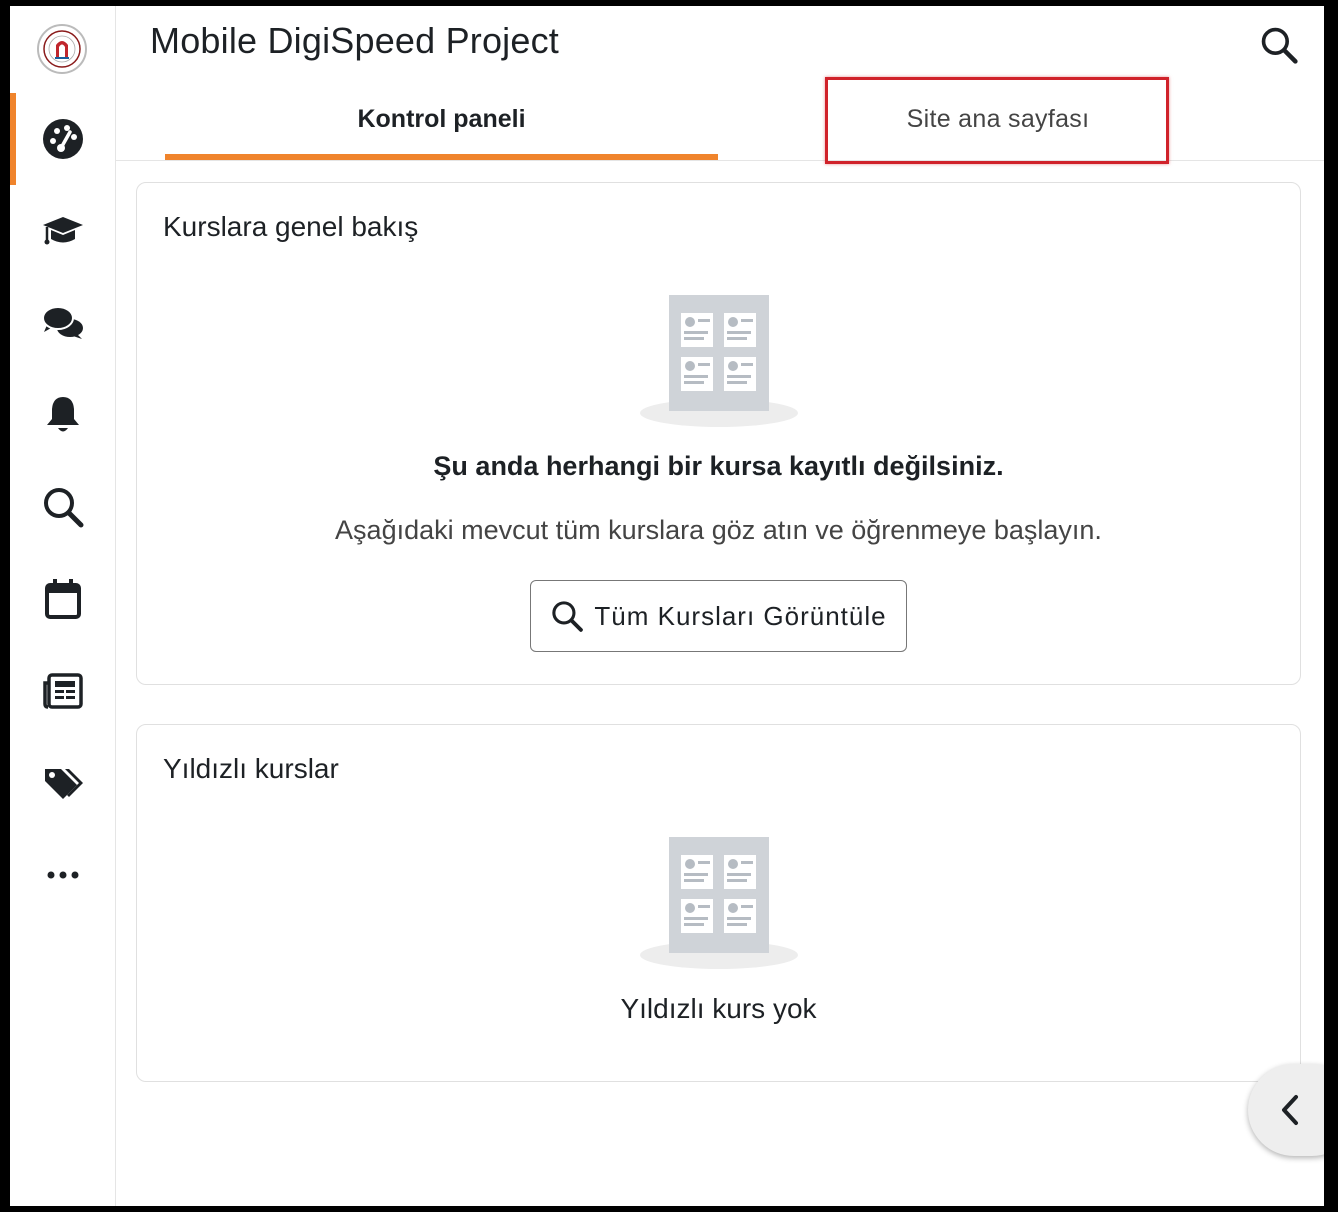 The width and height of the screenshot is (1338, 1212). I want to click on open-drawer-button, so click(1286, 1110).